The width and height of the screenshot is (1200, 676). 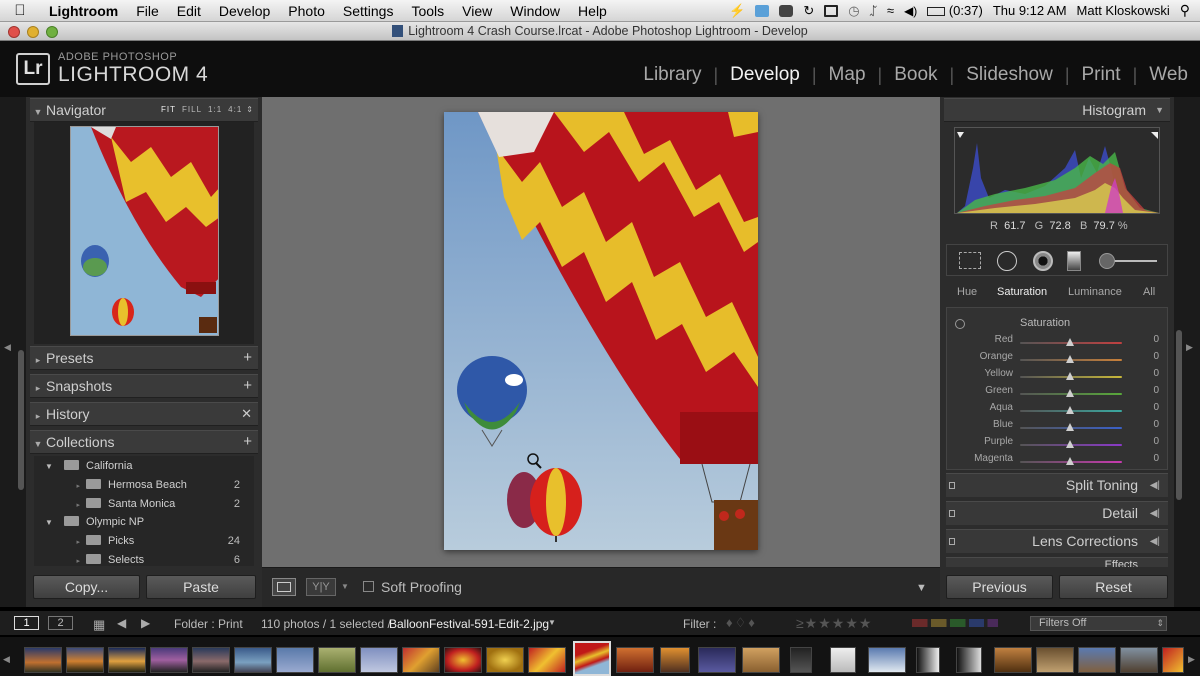 What do you see at coordinates (535, 11) in the screenshot?
I see `menu-window: Window` at bounding box center [535, 11].